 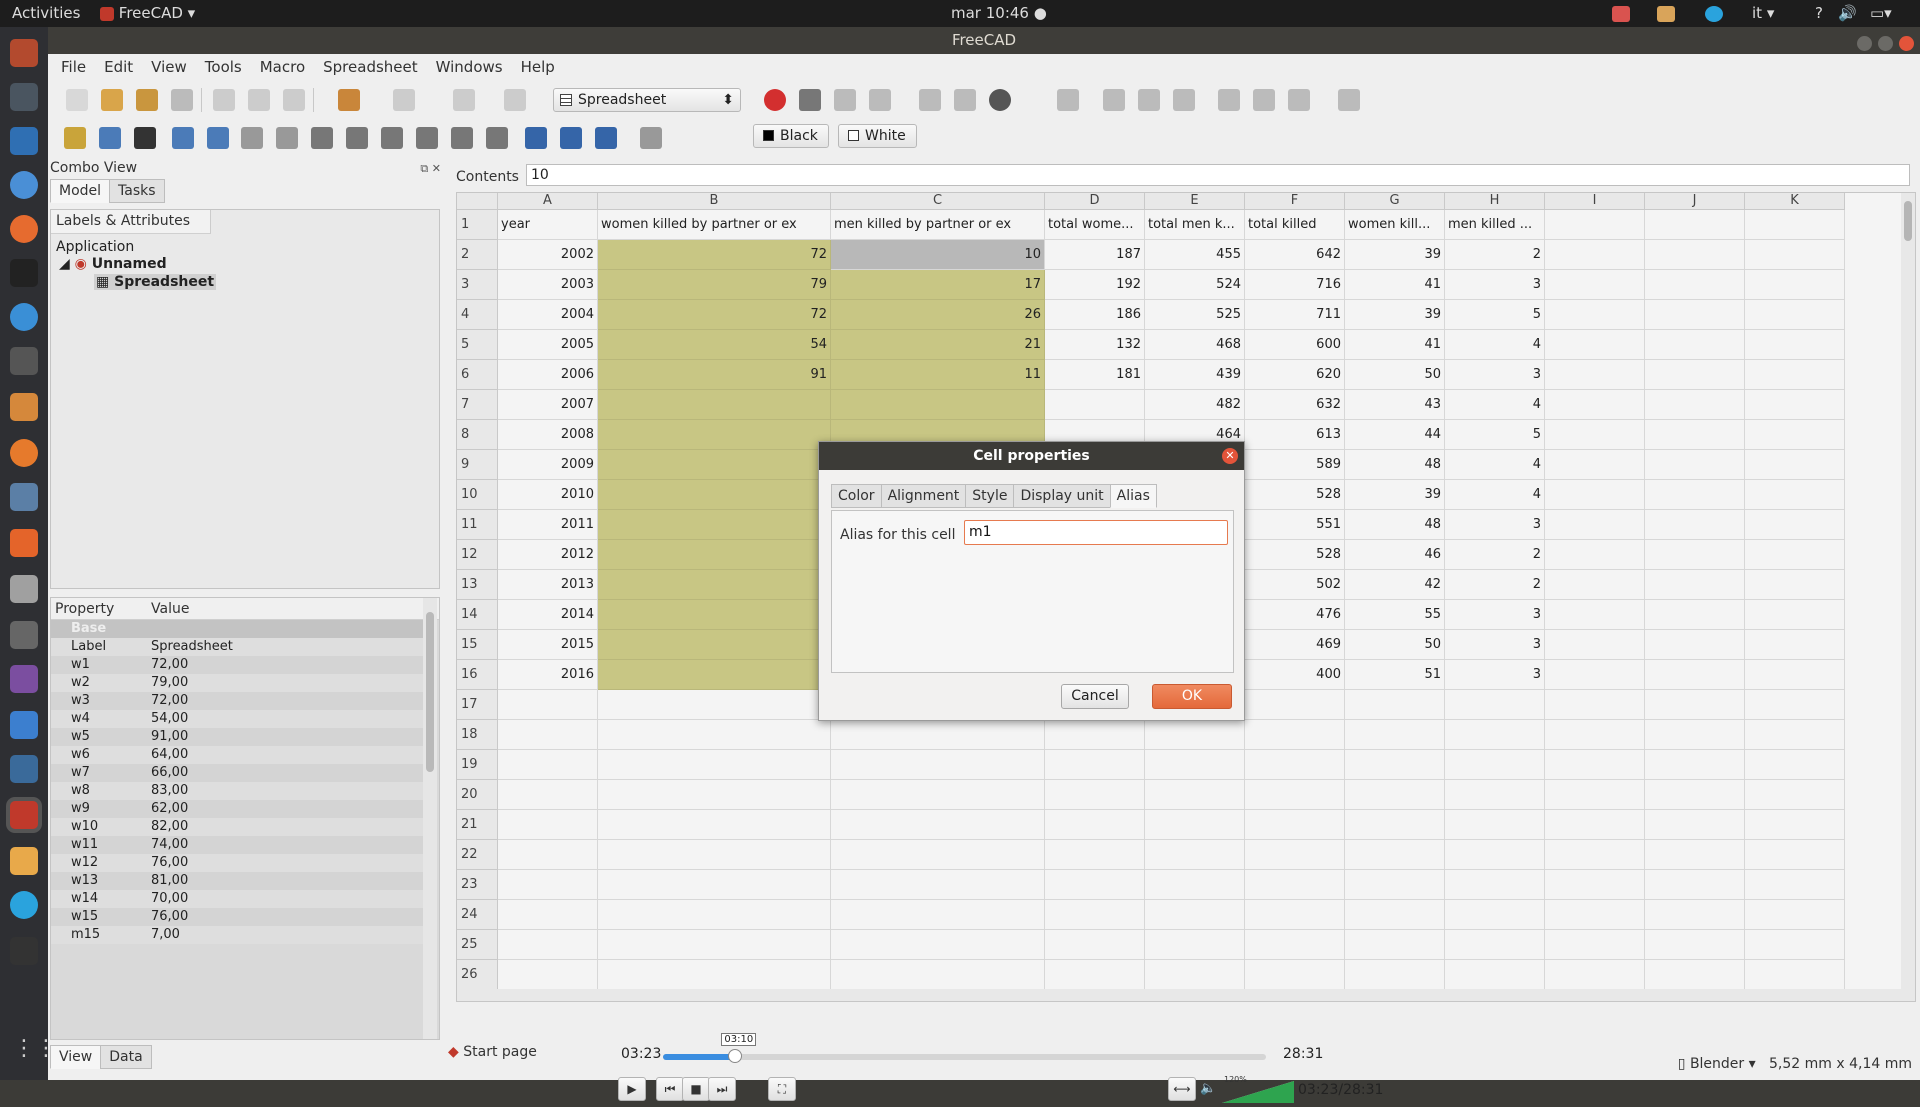 What do you see at coordinates (237, 935) in the screenshot?
I see `property-row: m15 7,00` at bounding box center [237, 935].